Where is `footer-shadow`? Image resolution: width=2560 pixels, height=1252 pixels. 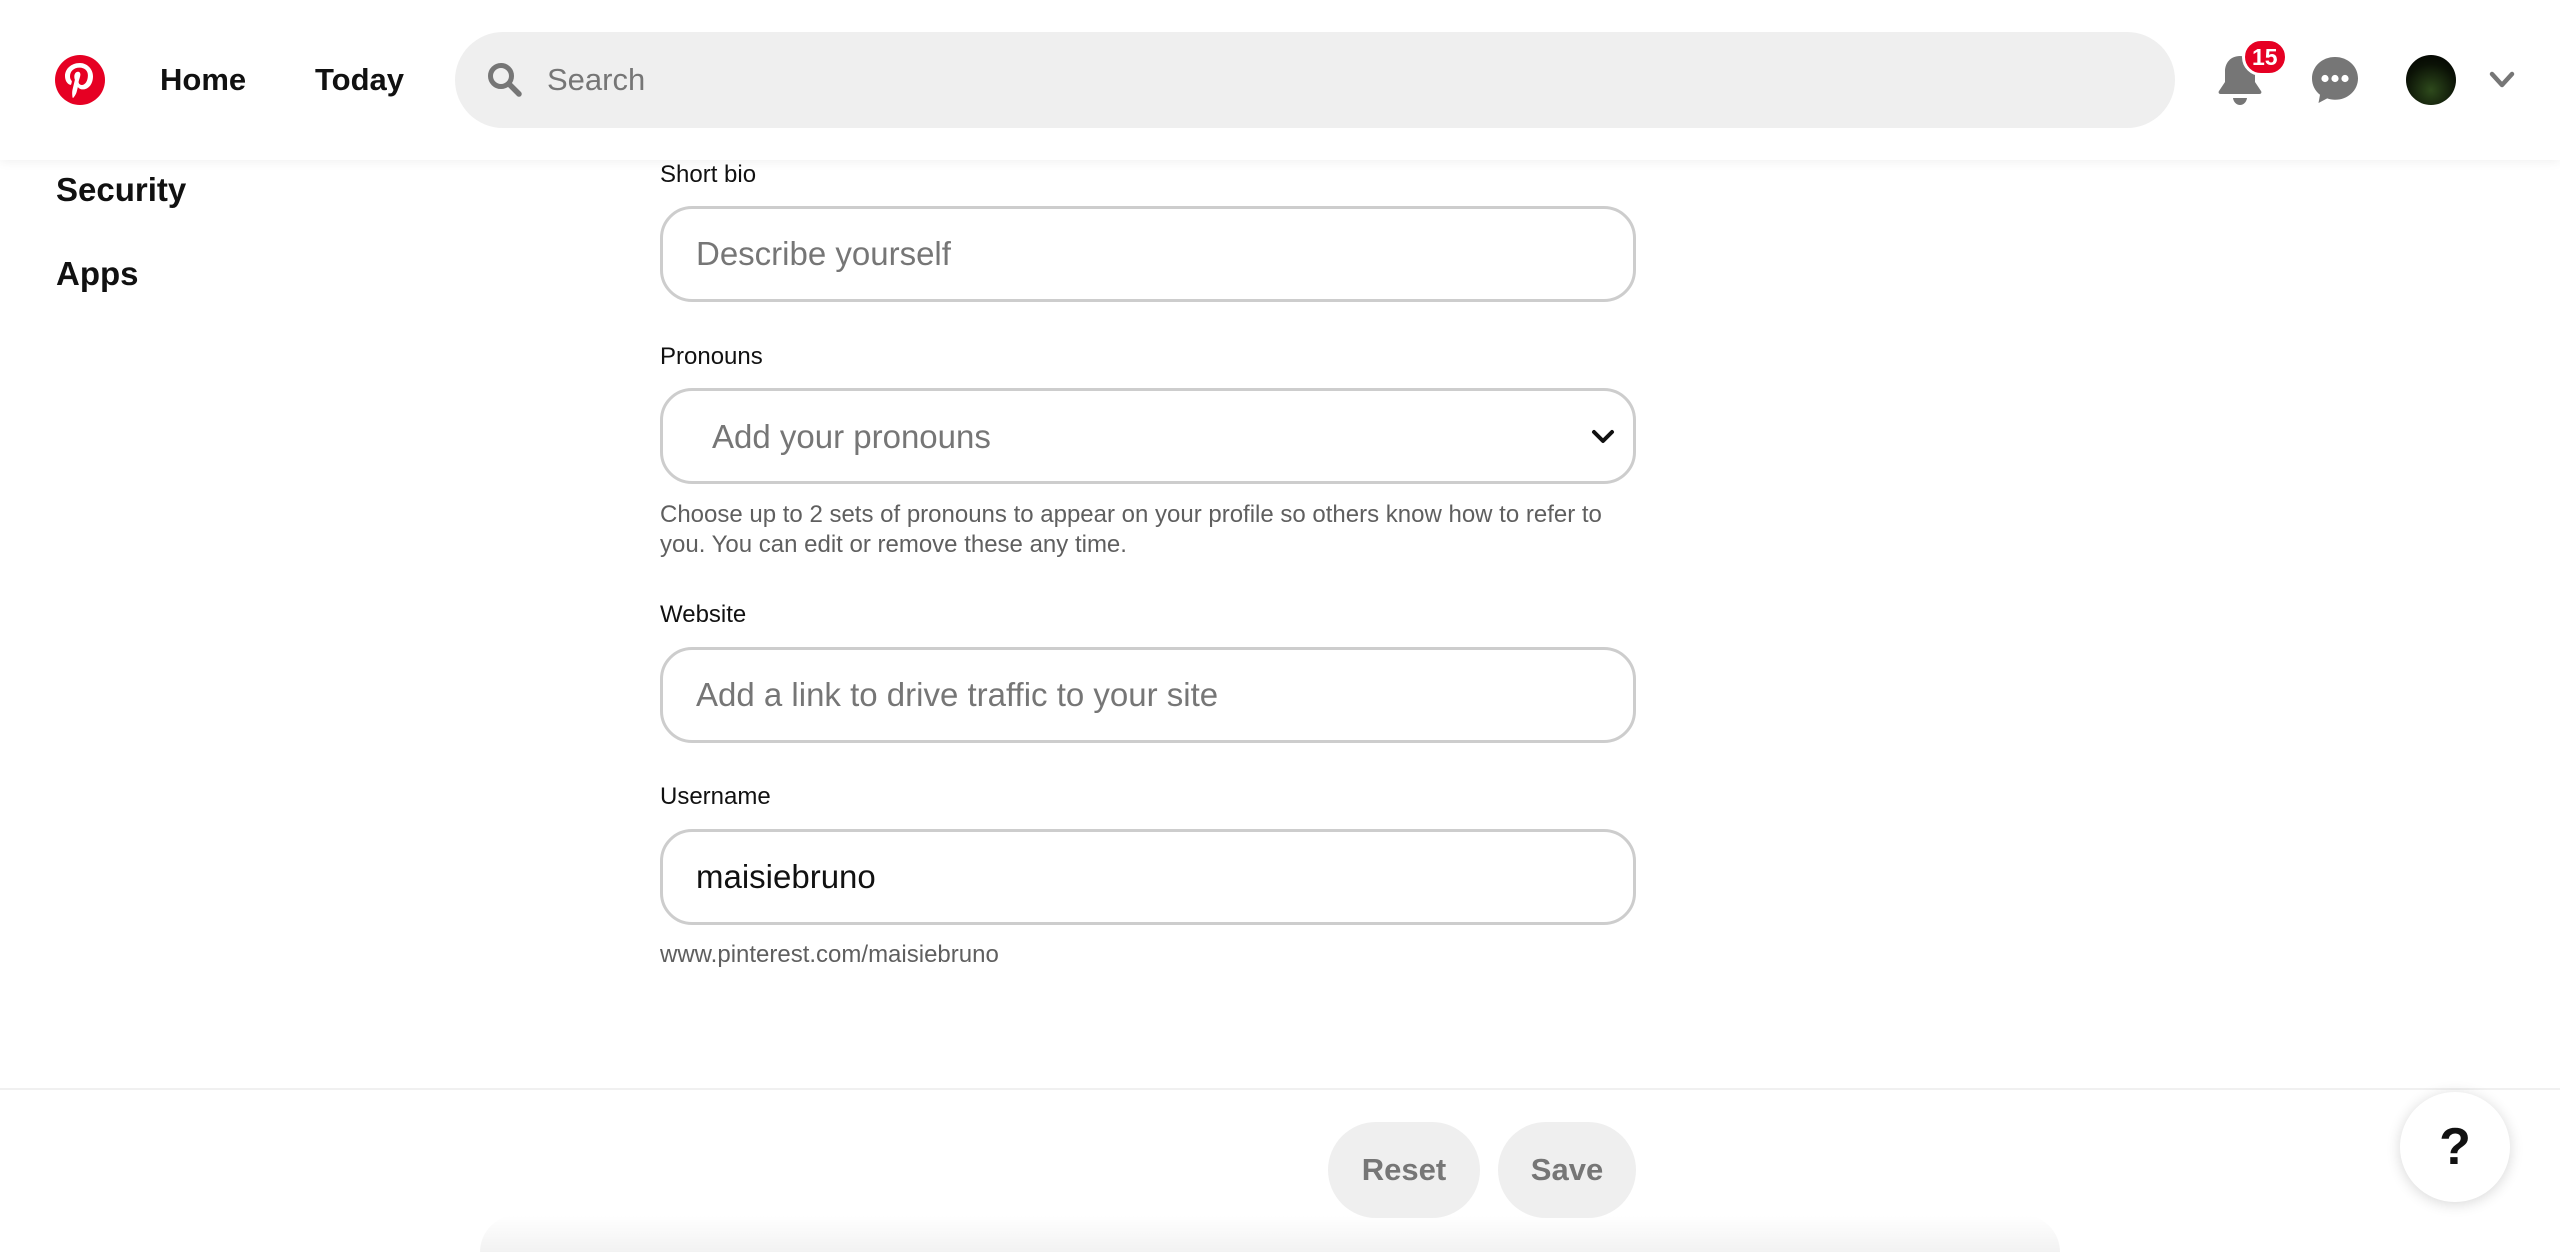 footer-shadow is located at coordinates (1270, 1233).